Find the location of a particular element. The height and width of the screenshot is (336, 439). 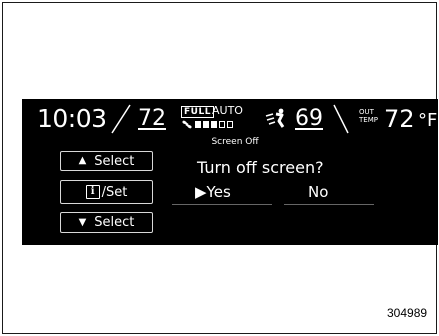

select-up-button: ▲ Select is located at coordinates (106, 161).